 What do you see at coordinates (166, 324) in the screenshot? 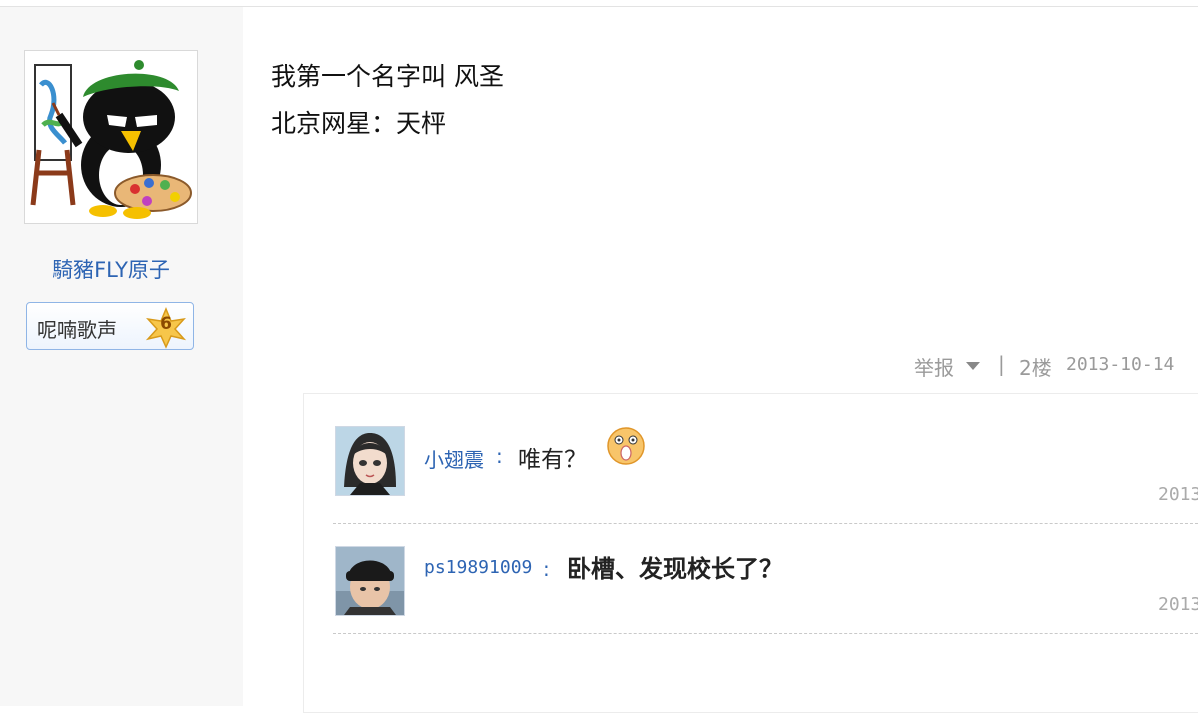
I see `level-number: 6` at bounding box center [166, 324].